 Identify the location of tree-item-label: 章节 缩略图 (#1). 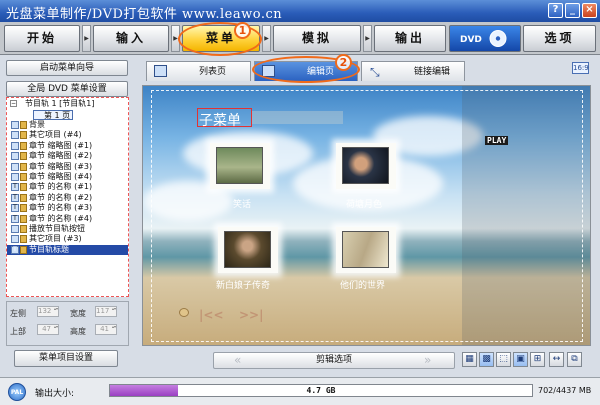
(61, 145).